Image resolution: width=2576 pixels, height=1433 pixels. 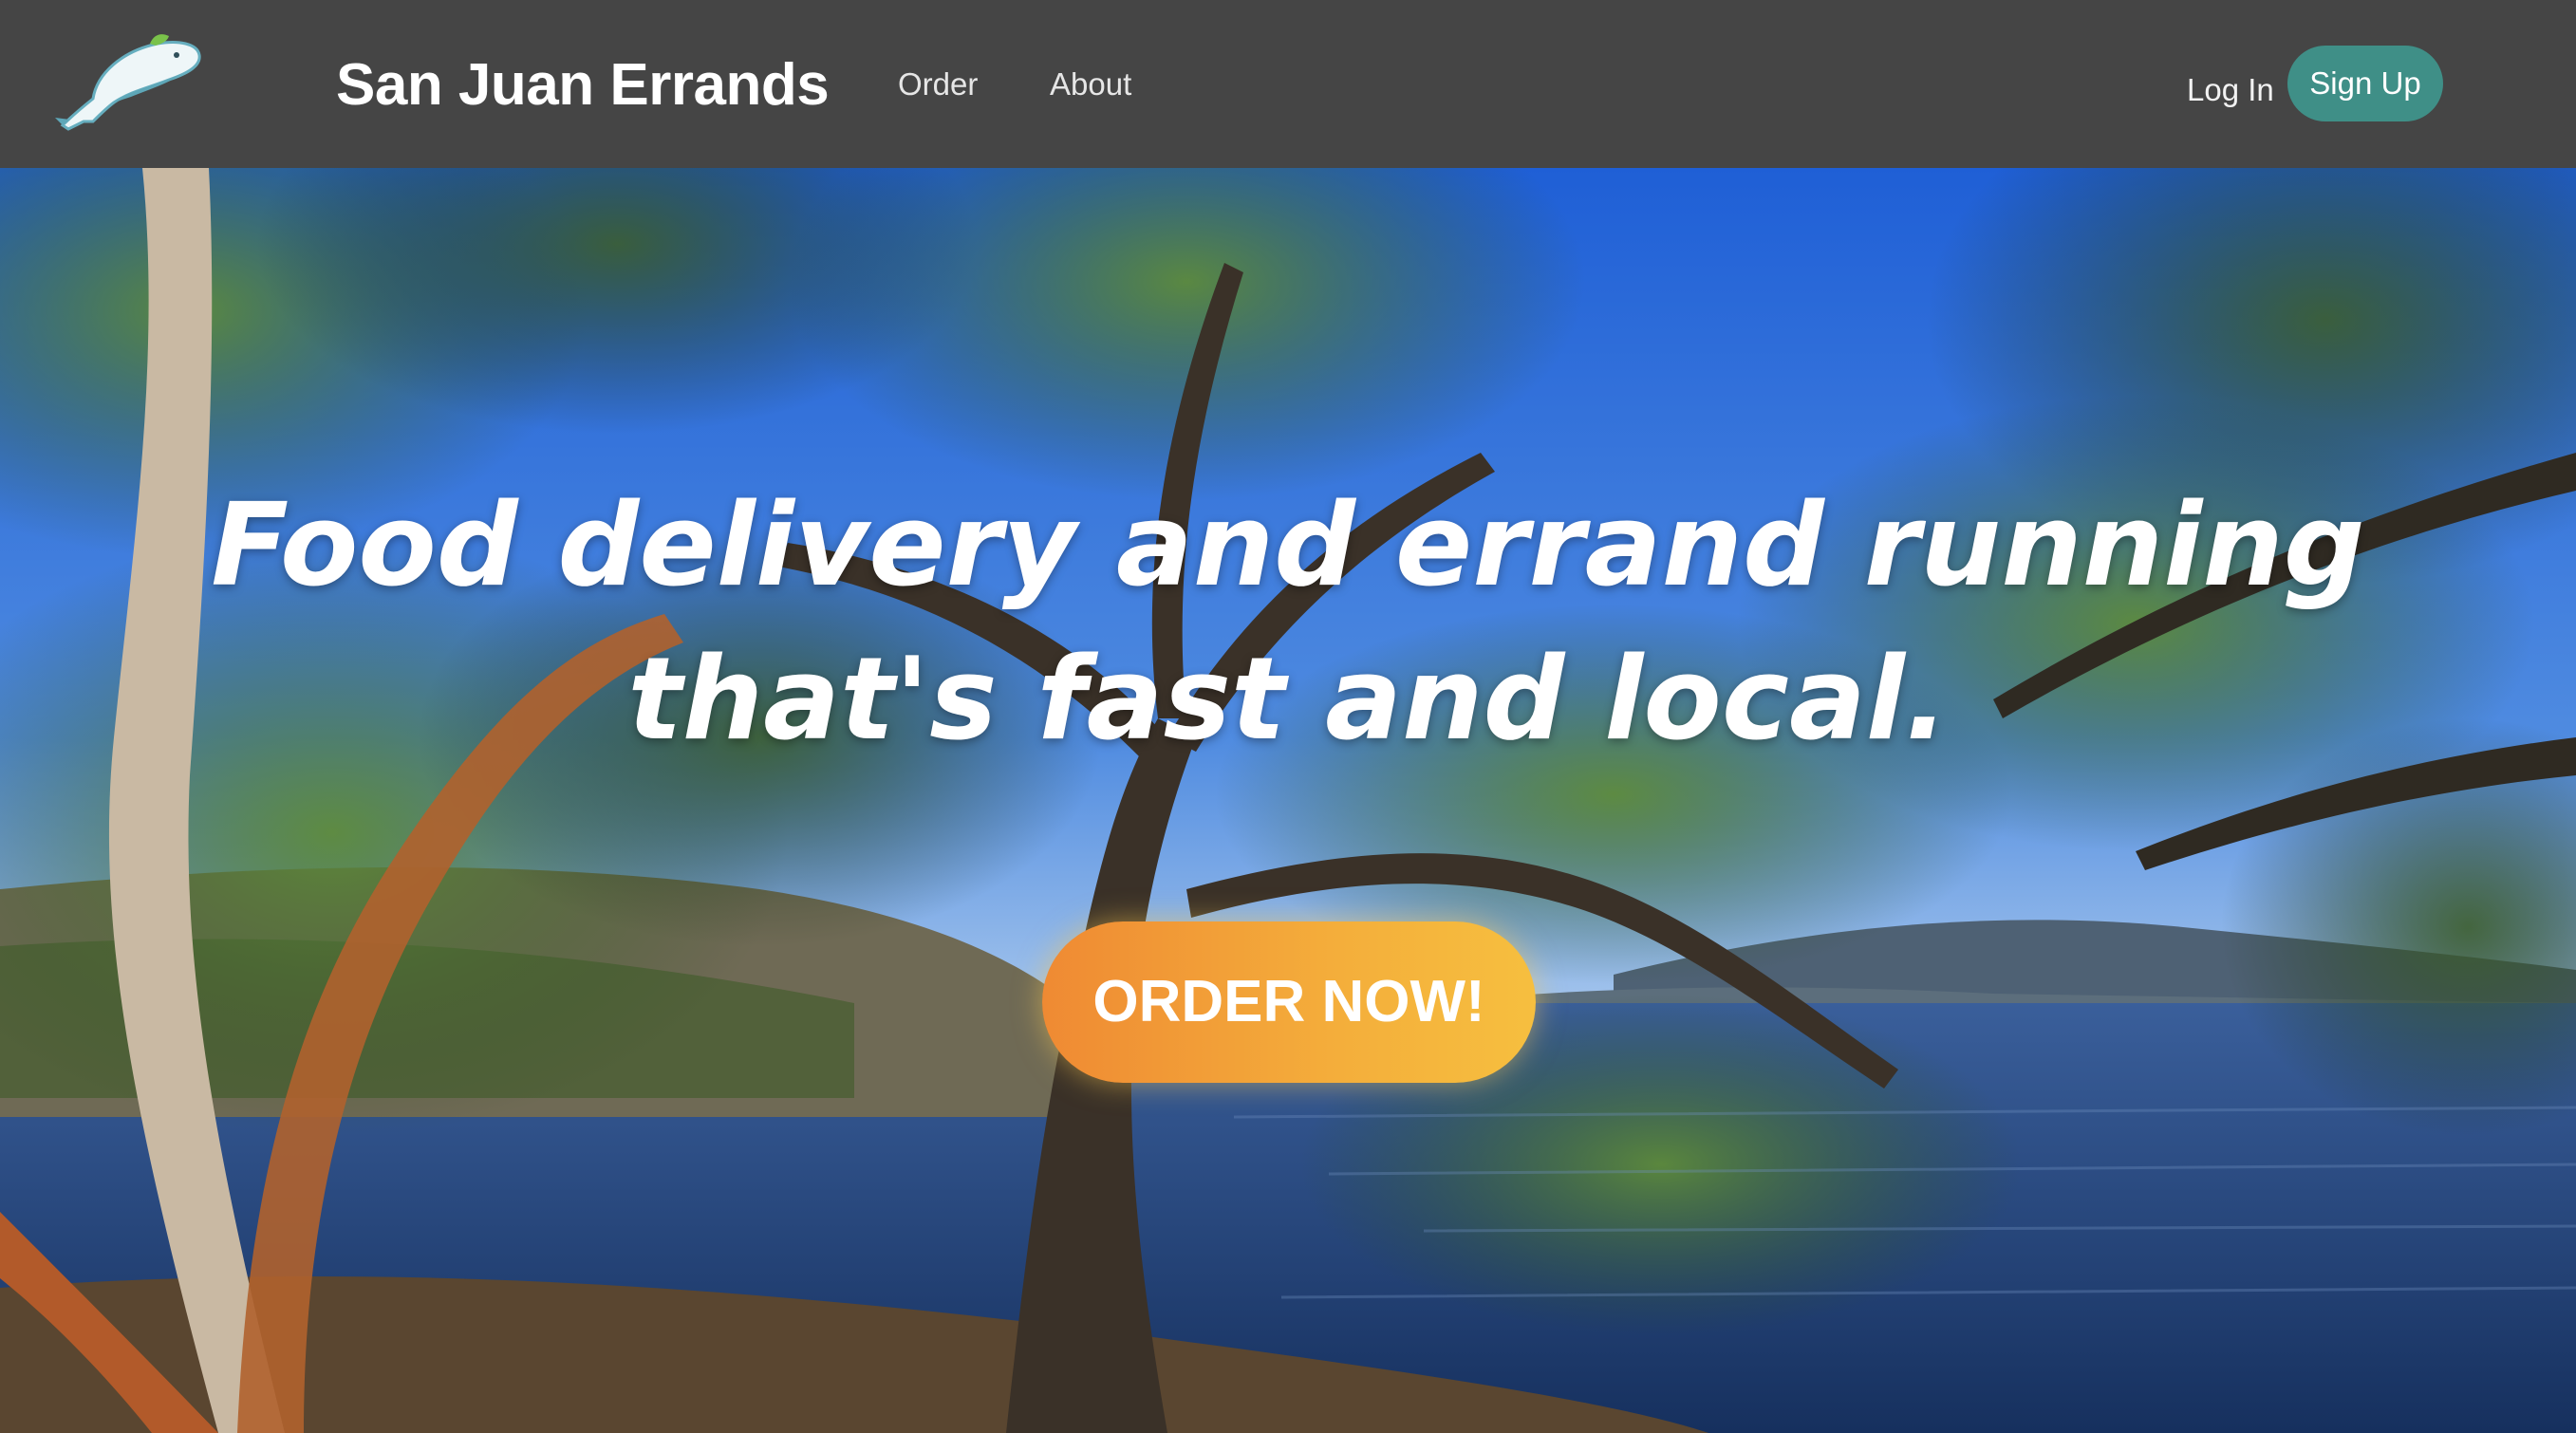 What do you see at coordinates (1288, 546) in the screenshot?
I see `headline-line: Food delivery and errand running` at bounding box center [1288, 546].